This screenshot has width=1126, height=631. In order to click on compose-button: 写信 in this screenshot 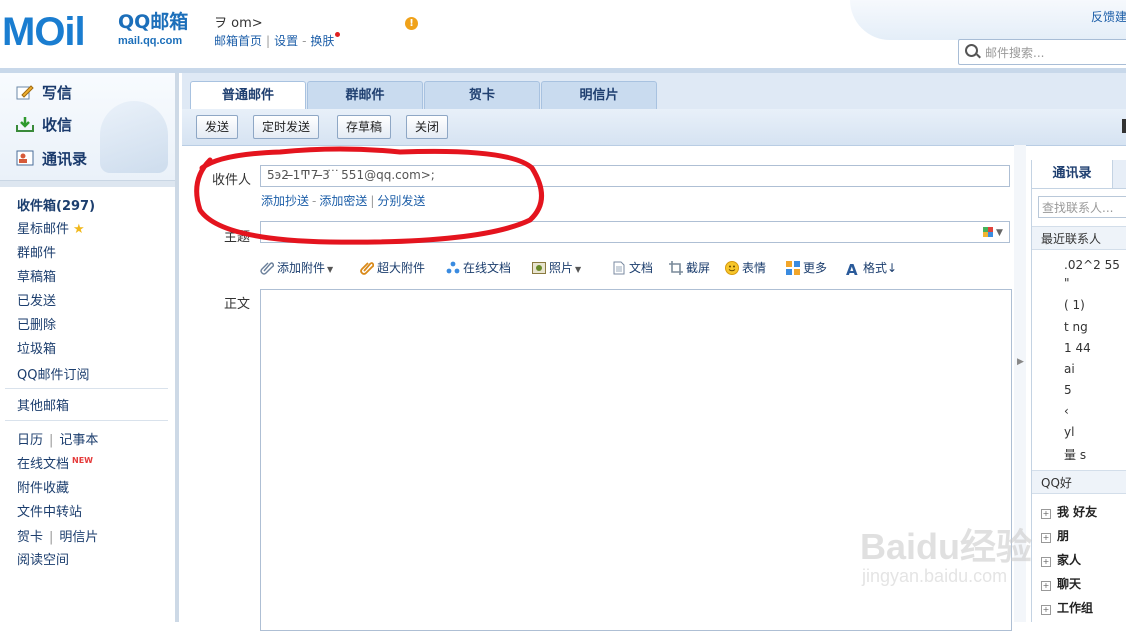, I will do `click(44, 92)`.